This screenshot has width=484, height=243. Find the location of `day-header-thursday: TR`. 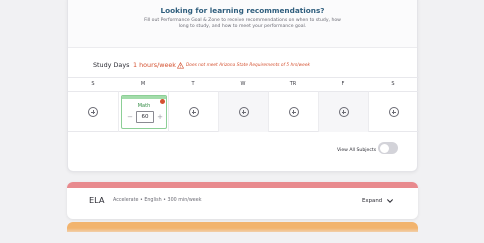

day-header-thursday: TR is located at coordinates (293, 84).